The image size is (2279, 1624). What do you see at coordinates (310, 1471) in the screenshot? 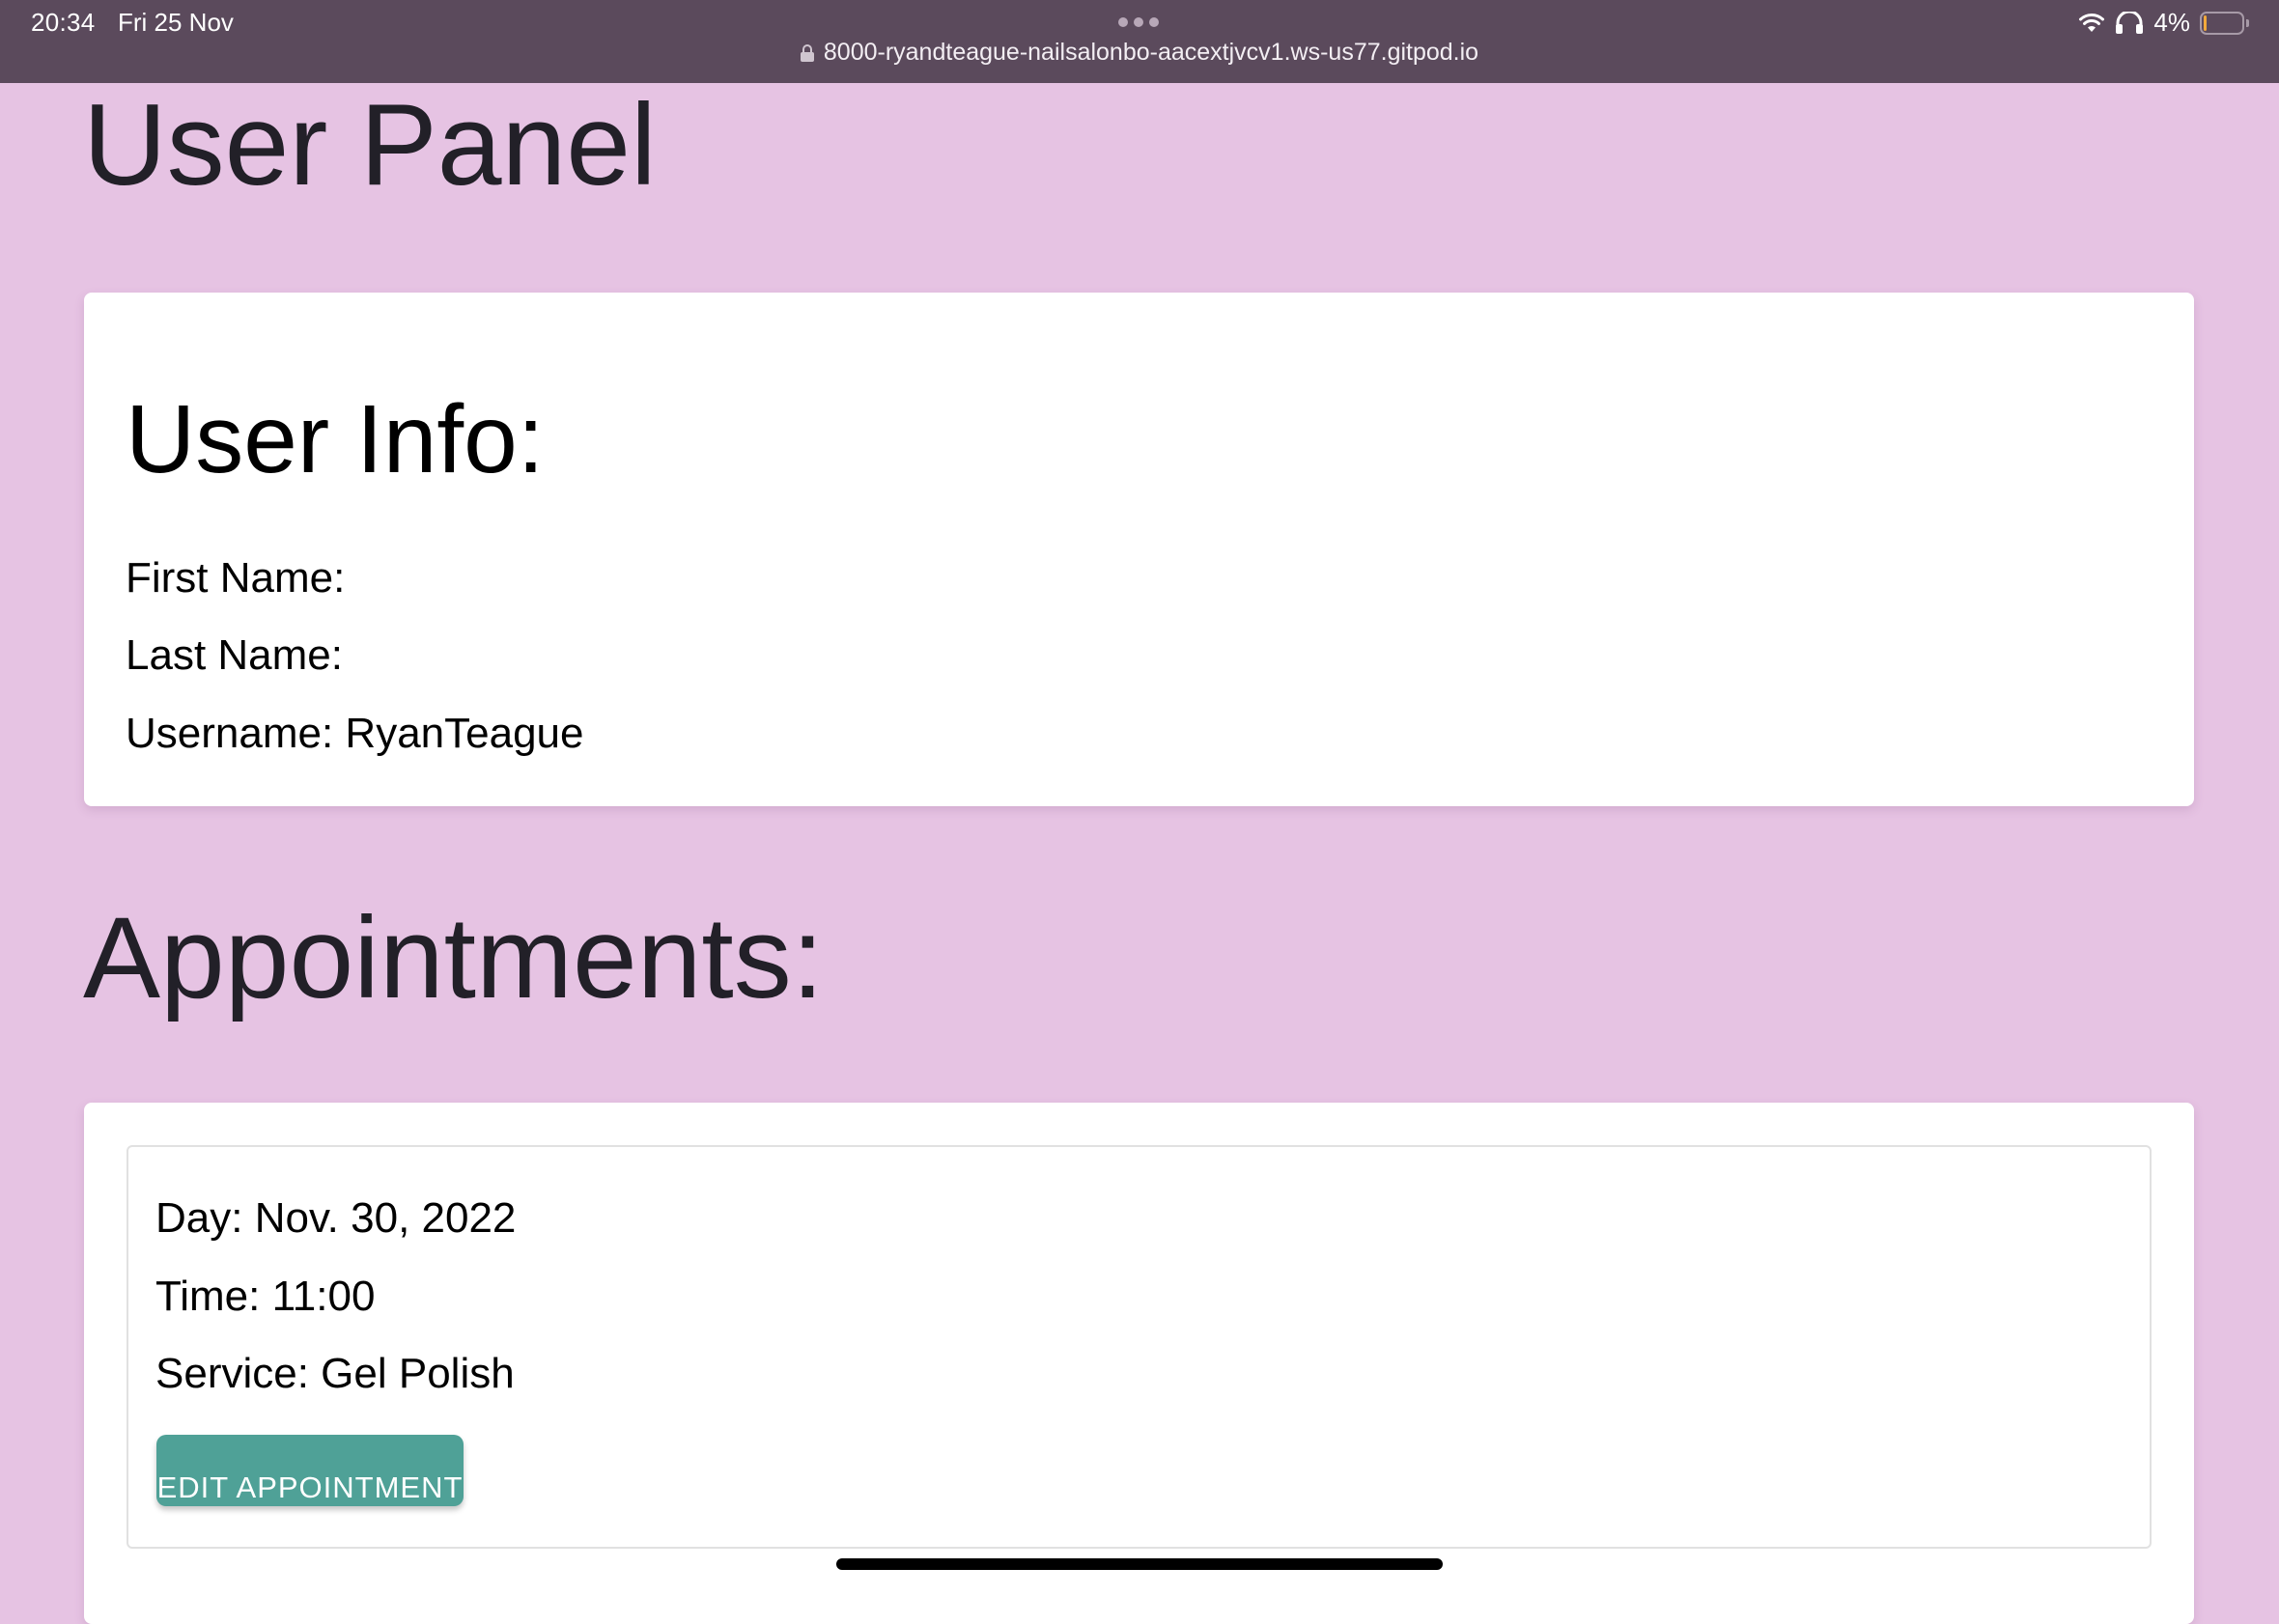
I see `edit-appointment-button: EDIT APPOINTMENT` at bounding box center [310, 1471].